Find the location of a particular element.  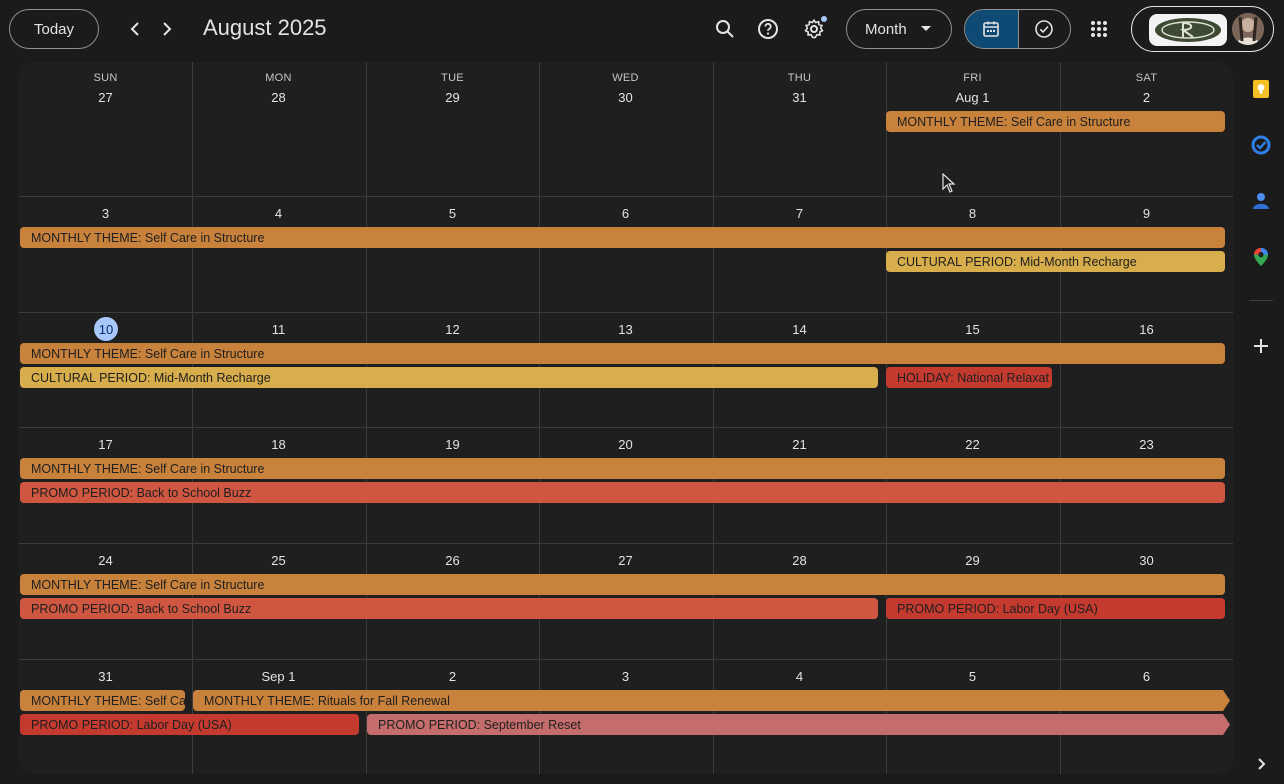

day-number: 21 is located at coordinates (799, 444).